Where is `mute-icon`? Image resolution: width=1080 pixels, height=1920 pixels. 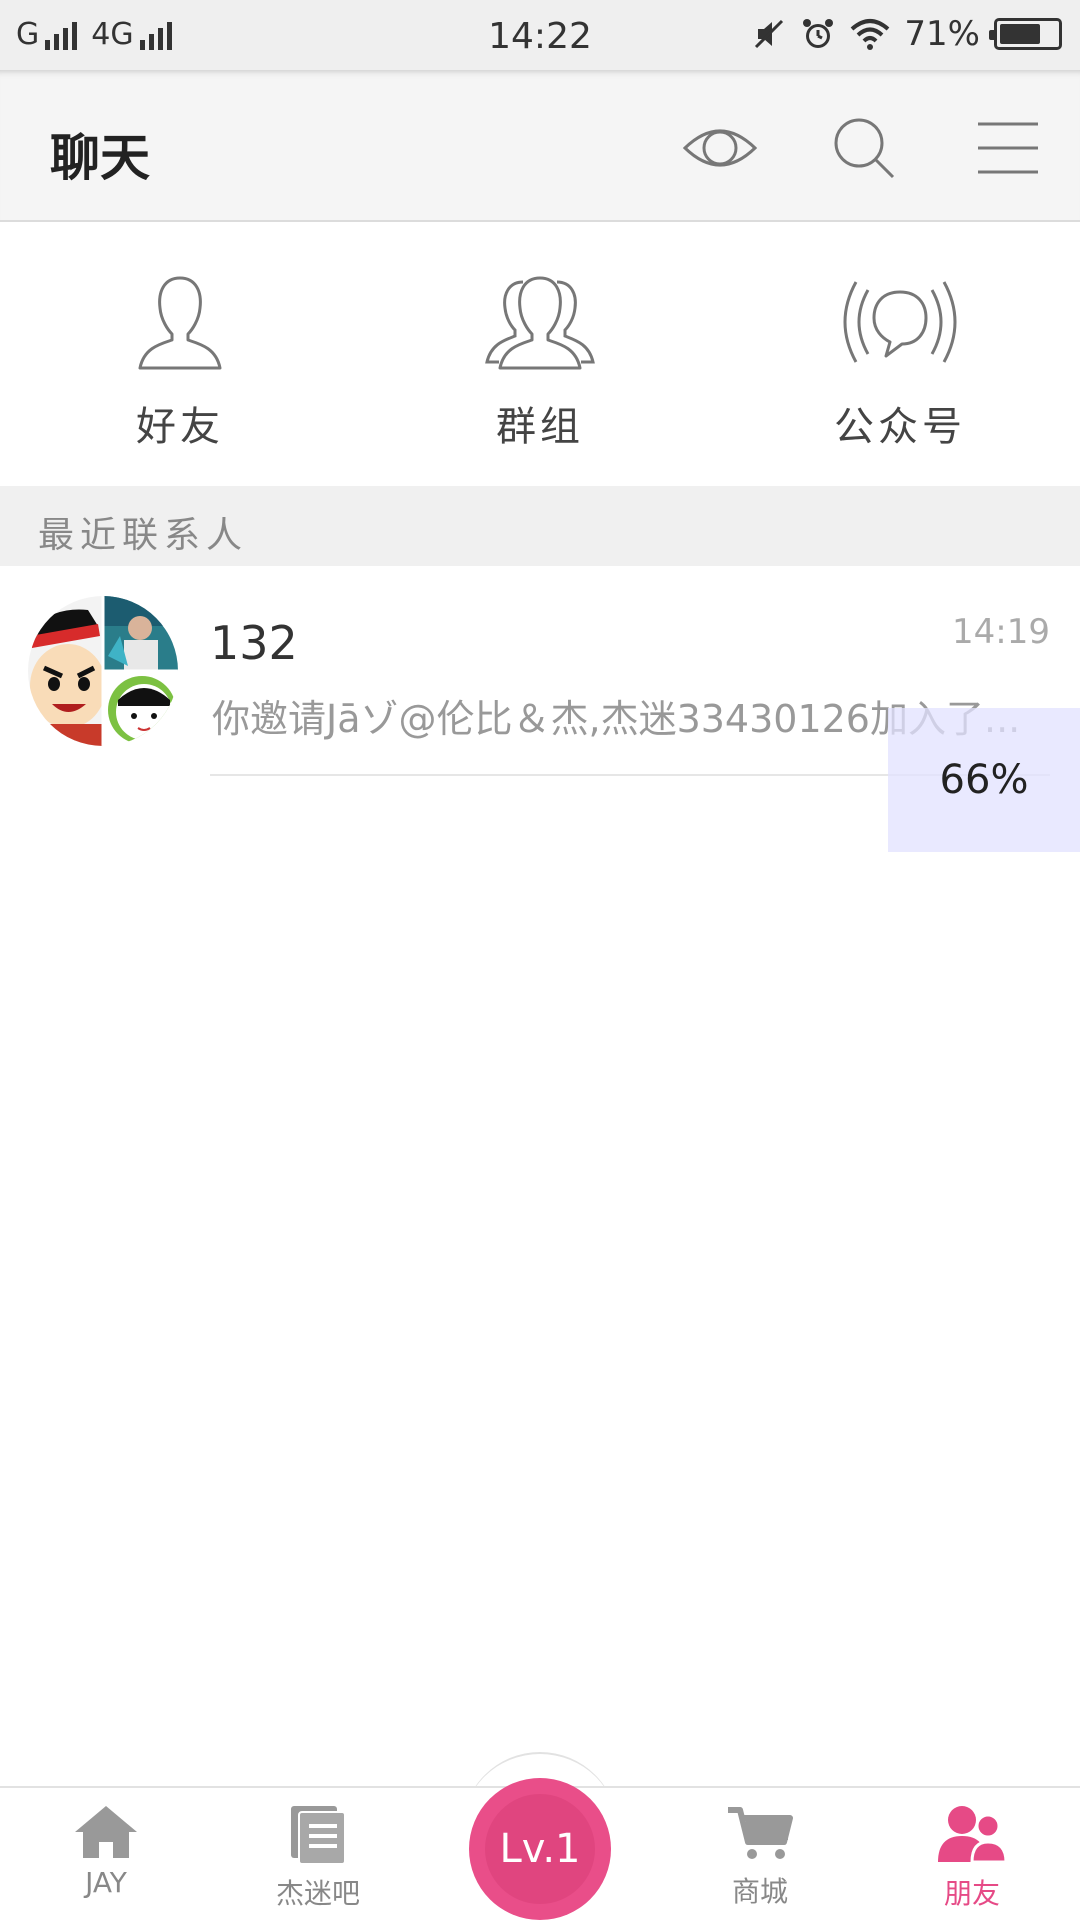 mute-icon is located at coordinates (769, 34).